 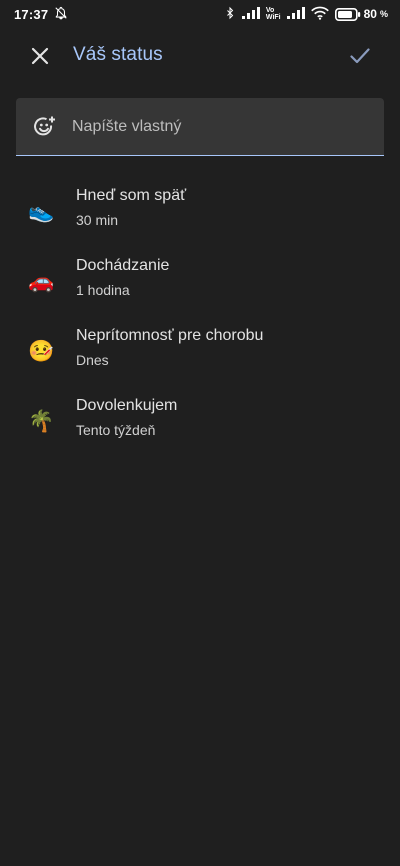 I want to click on item-duration: Dnes, so click(x=92, y=360).